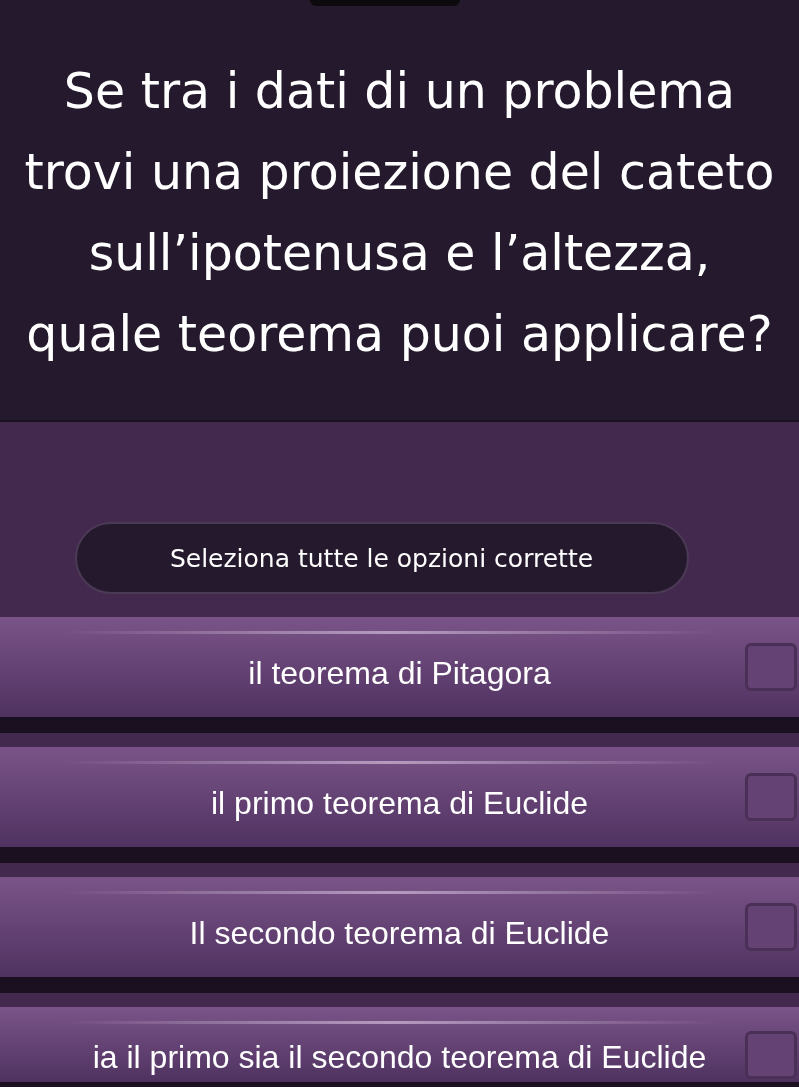  Describe the element at coordinates (399, 667) in the screenshot. I see `answer-option: il teorema di Pitagora` at that location.